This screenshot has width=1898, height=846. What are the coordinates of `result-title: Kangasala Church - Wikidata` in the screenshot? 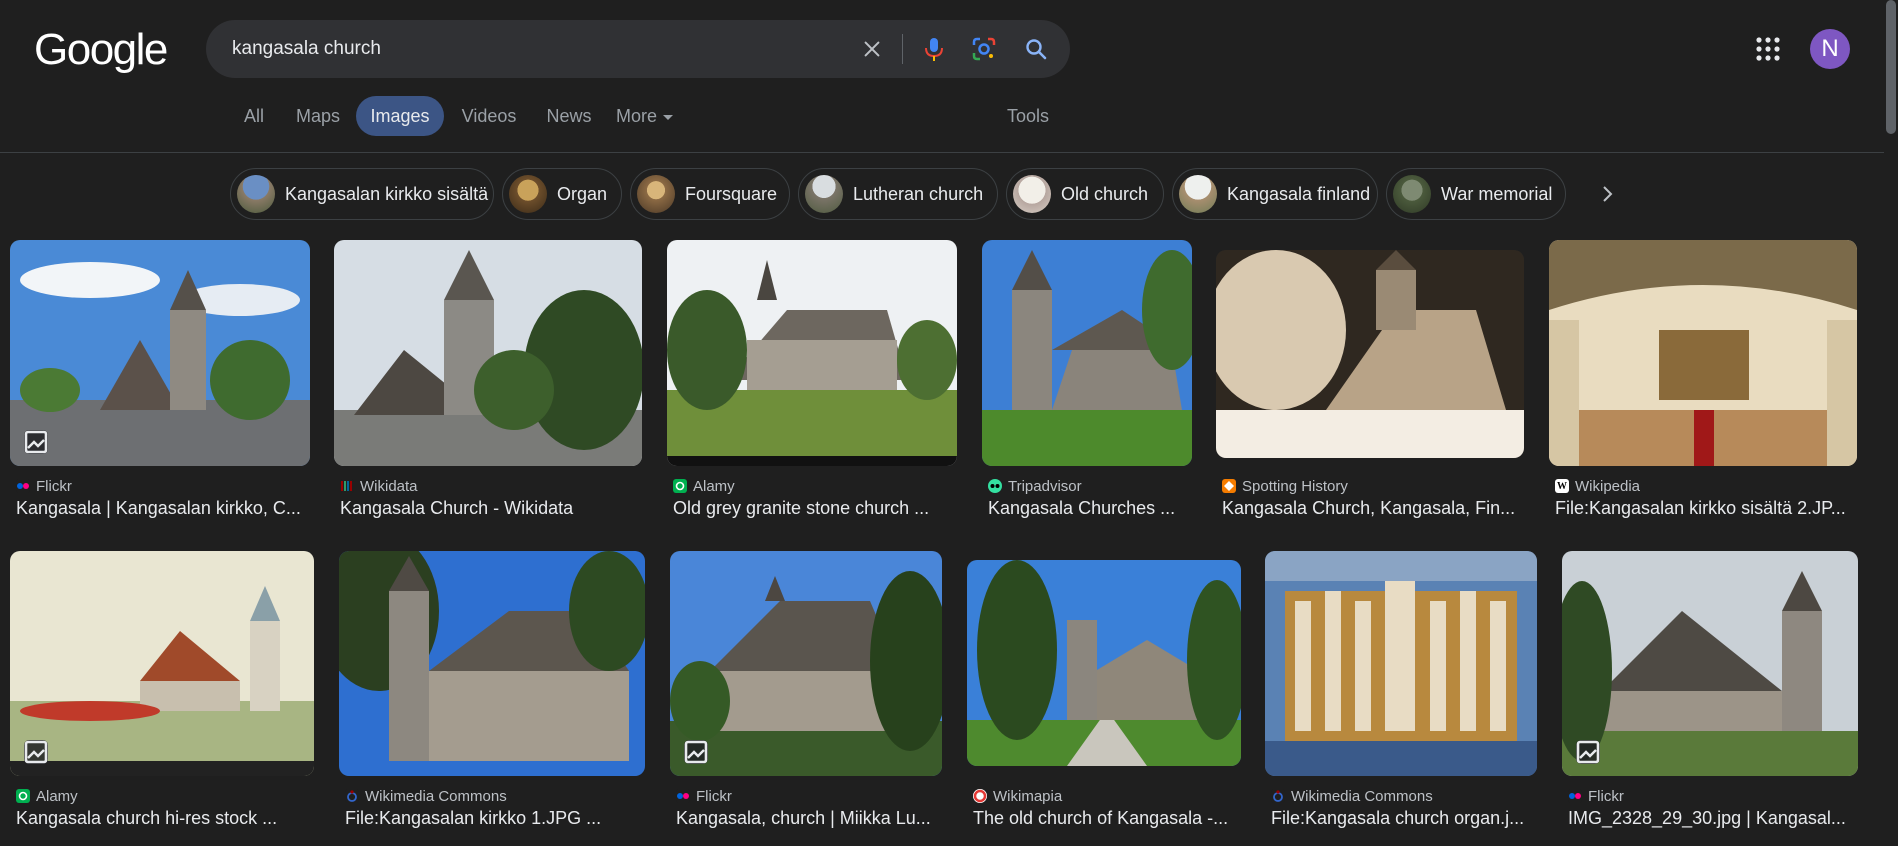 It's located at (491, 508).